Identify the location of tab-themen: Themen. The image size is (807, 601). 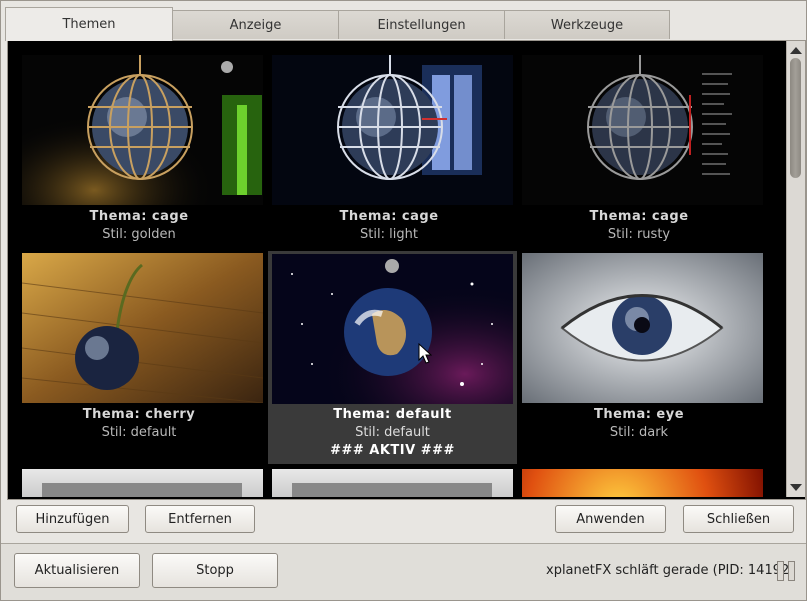
(89, 24).